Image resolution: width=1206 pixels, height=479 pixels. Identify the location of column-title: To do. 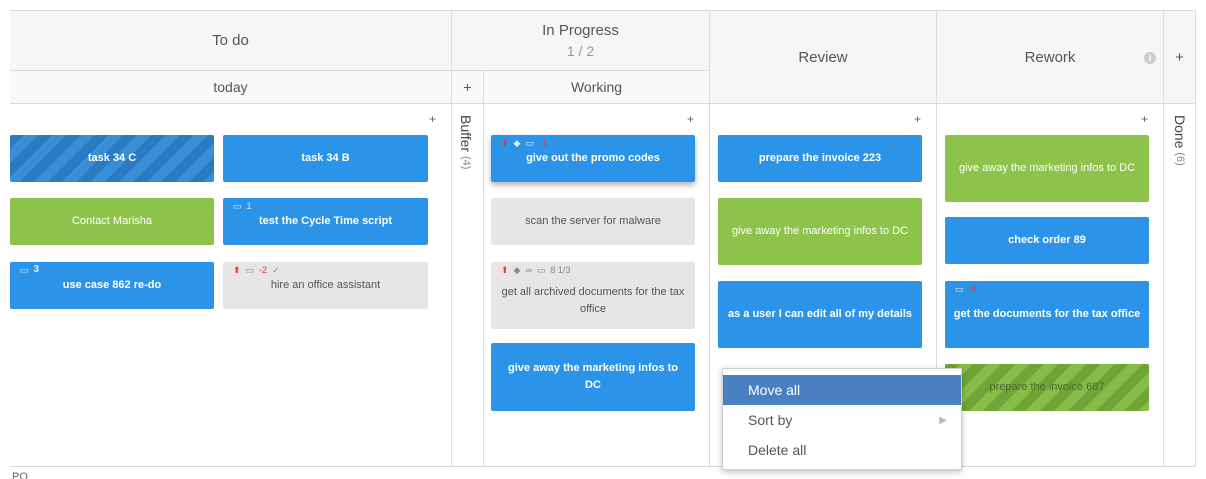
(230, 40).